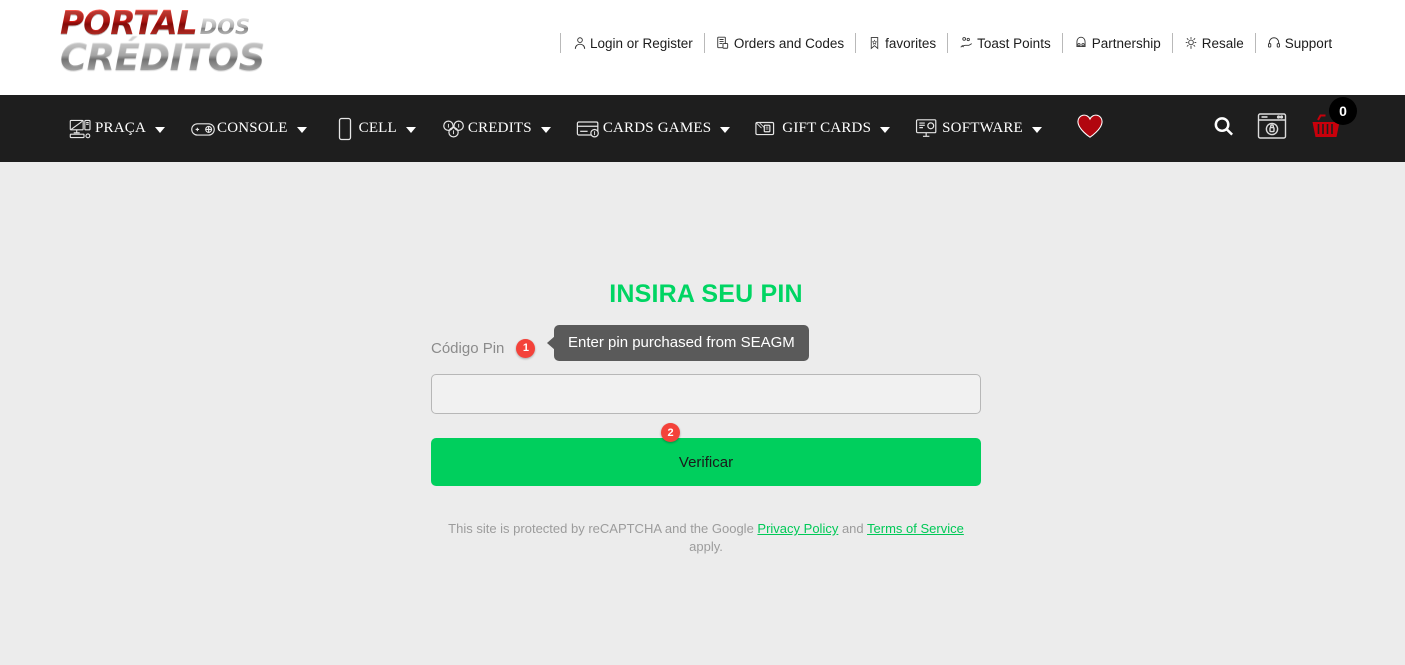 The height and width of the screenshot is (665, 1405). I want to click on bookmark-star-icon, so click(874, 43).